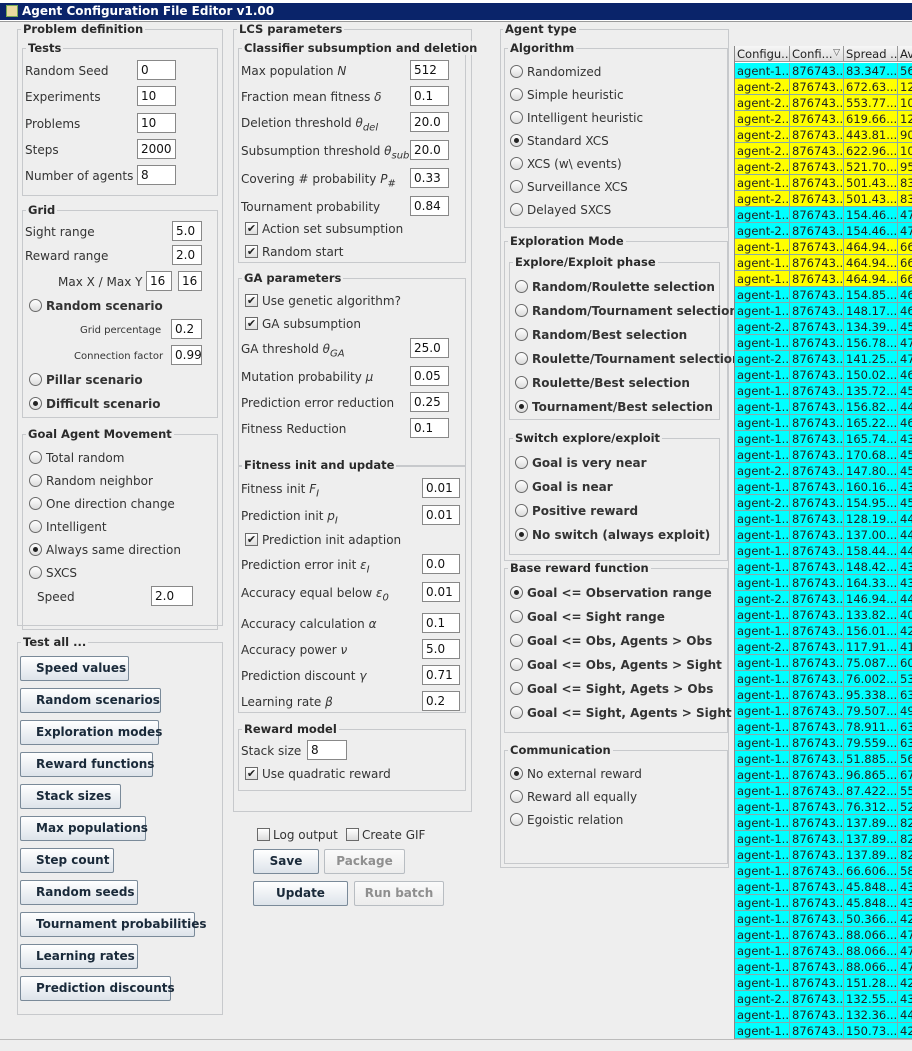 Image resolution: width=912 pixels, height=1051 pixels. I want to click on table-row: agent-1...876743...160.16...43, so click(823, 487).